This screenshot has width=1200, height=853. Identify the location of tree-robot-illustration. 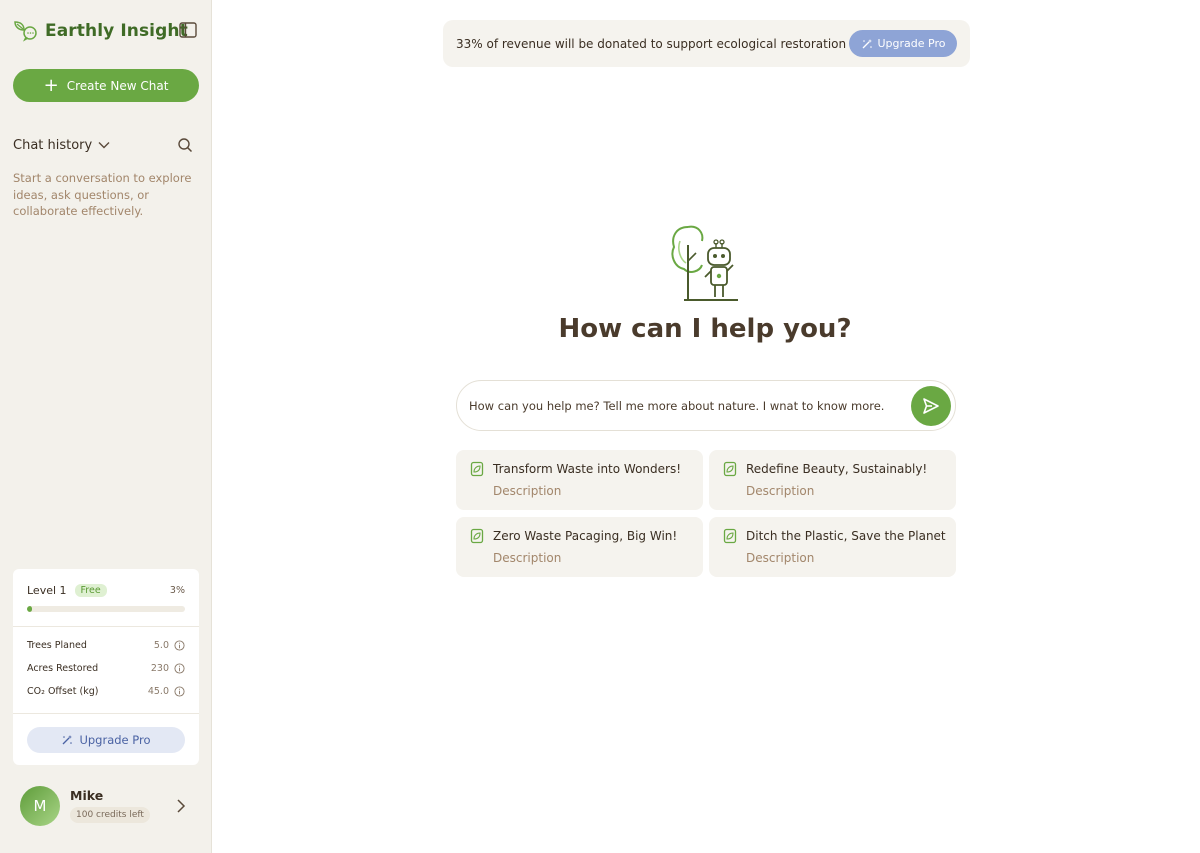
(704, 263).